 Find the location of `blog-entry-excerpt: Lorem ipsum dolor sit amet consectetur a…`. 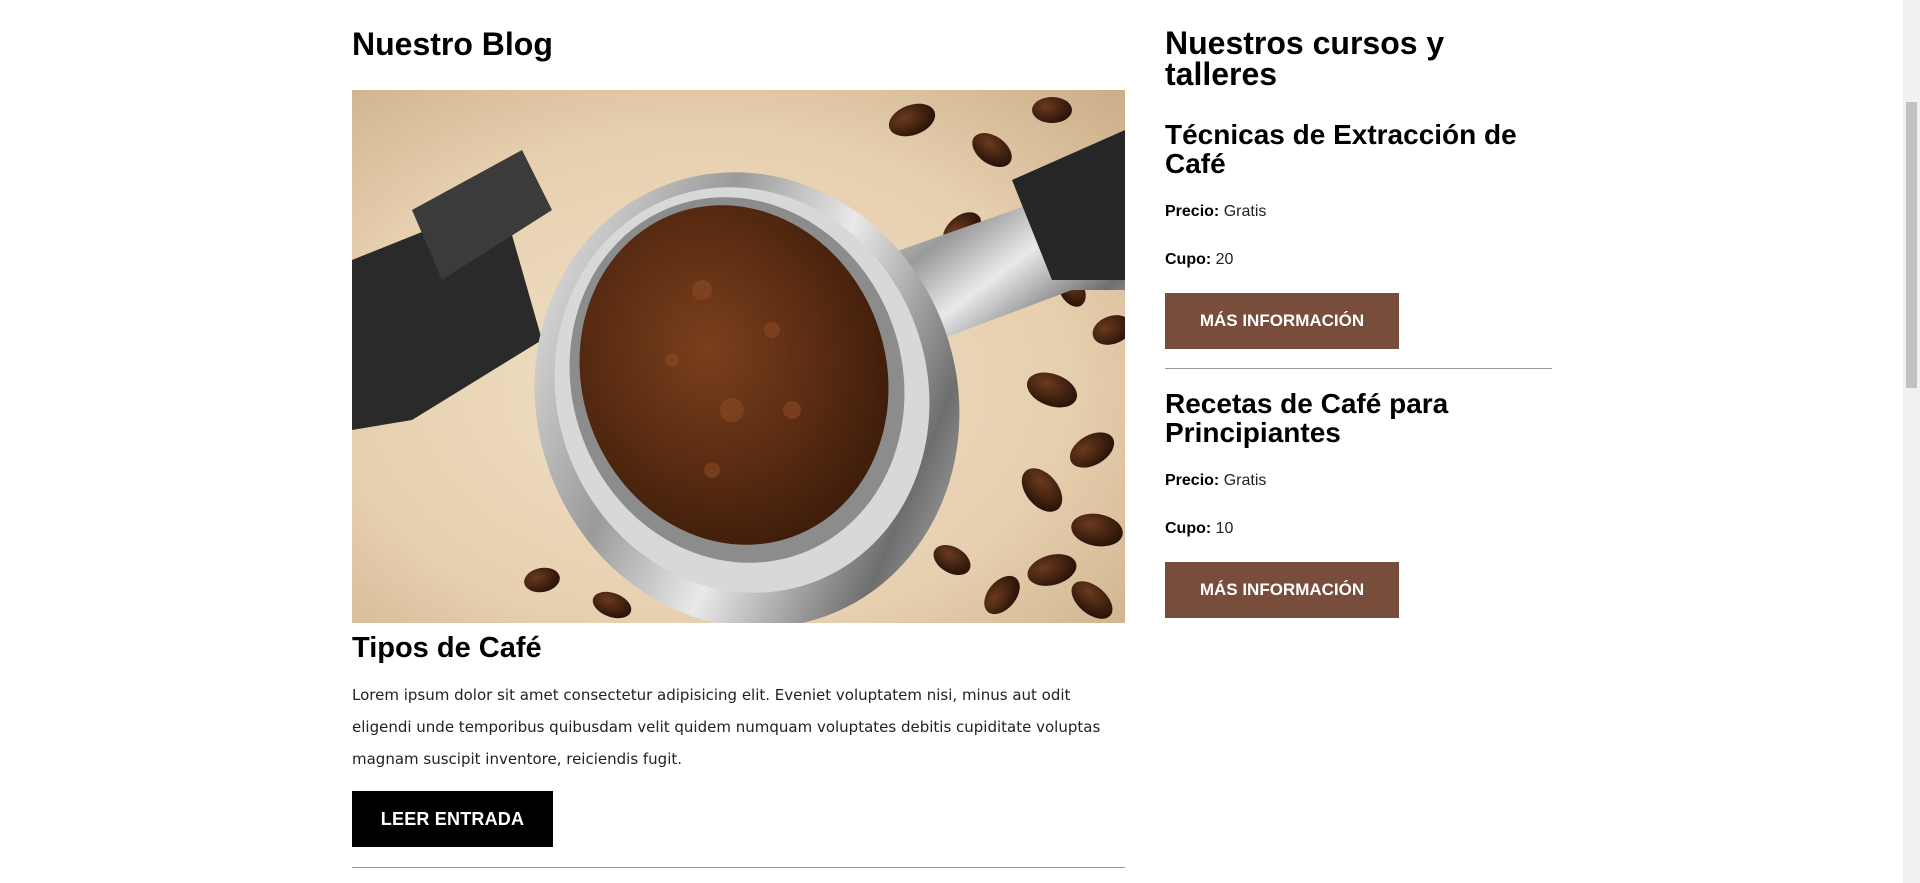

blog-entry-excerpt: Lorem ipsum dolor sit amet consectetur a… is located at coordinates (726, 727).